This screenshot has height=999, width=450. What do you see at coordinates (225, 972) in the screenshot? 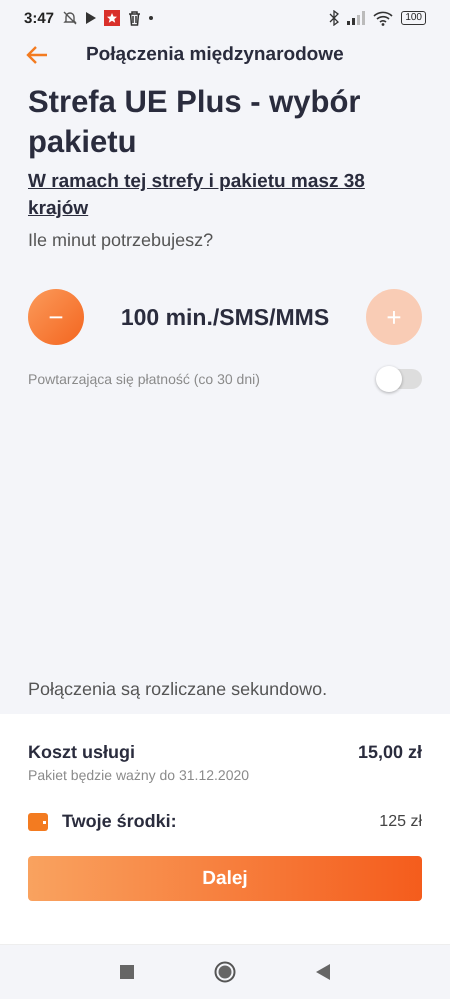
I see `home-icon` at bounding box center [225, 972].